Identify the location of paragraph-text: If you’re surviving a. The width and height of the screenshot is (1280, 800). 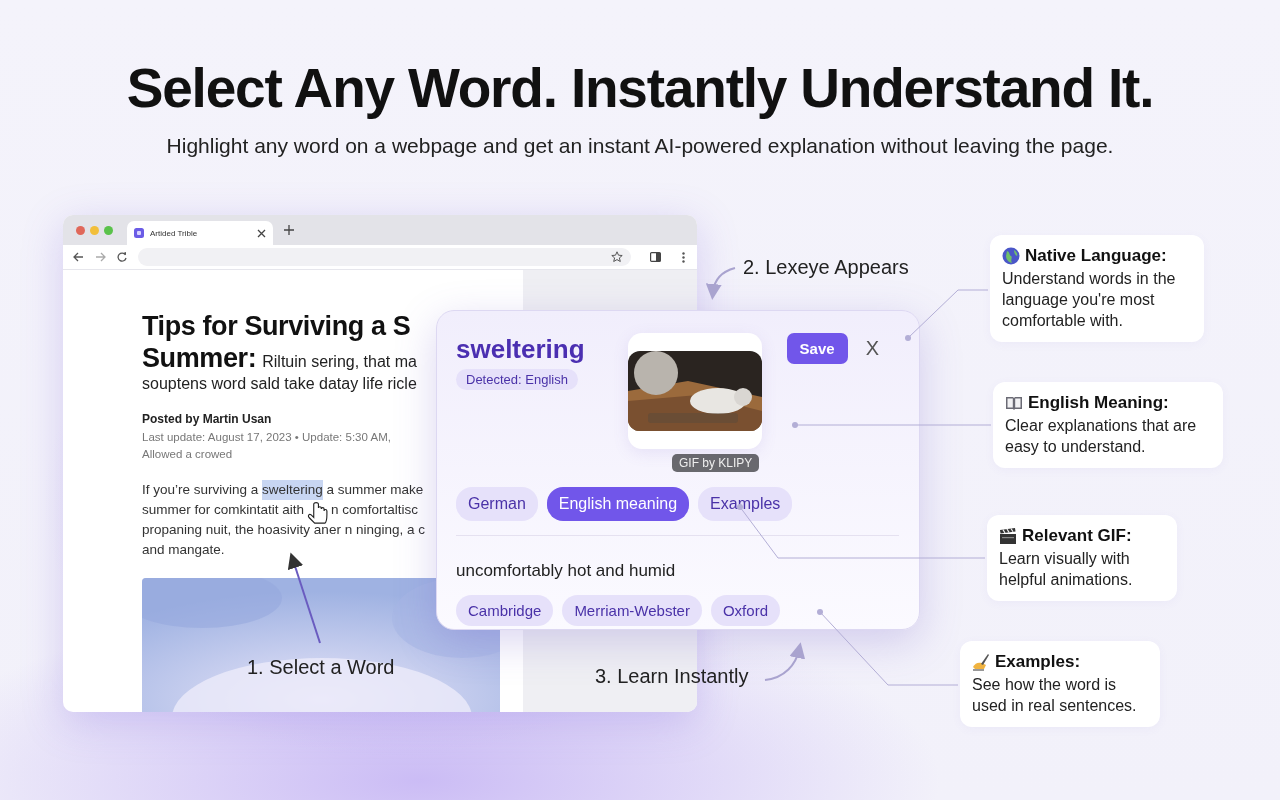
(201, 490).